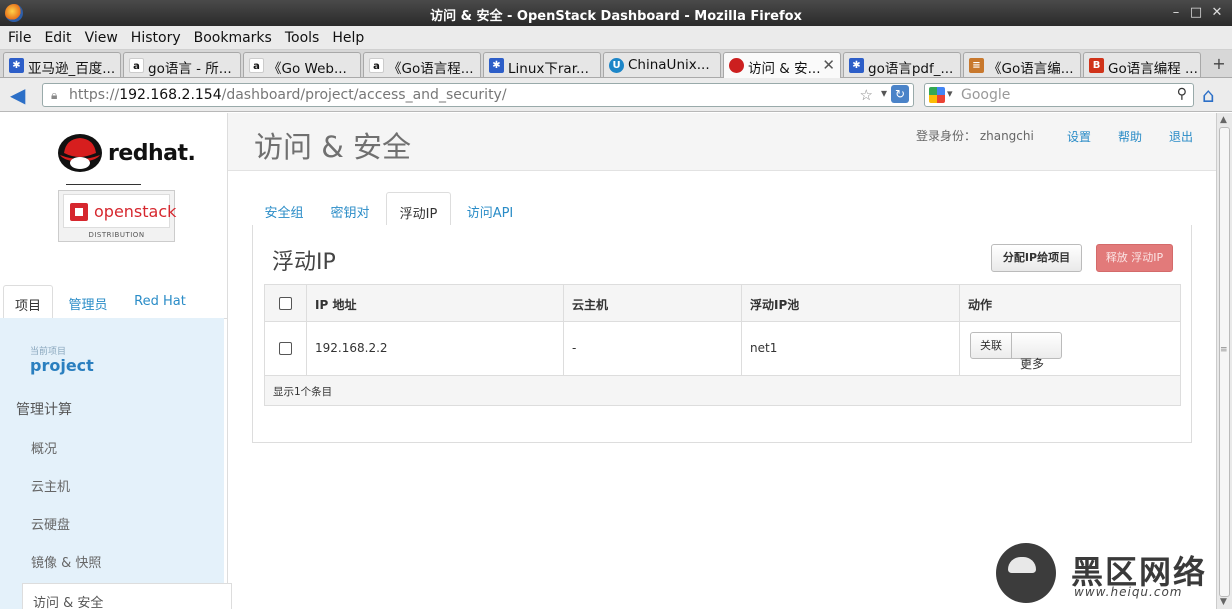 The image size is (1232, 609). I want to click on search-placeholder: Google, so click(986, 95).